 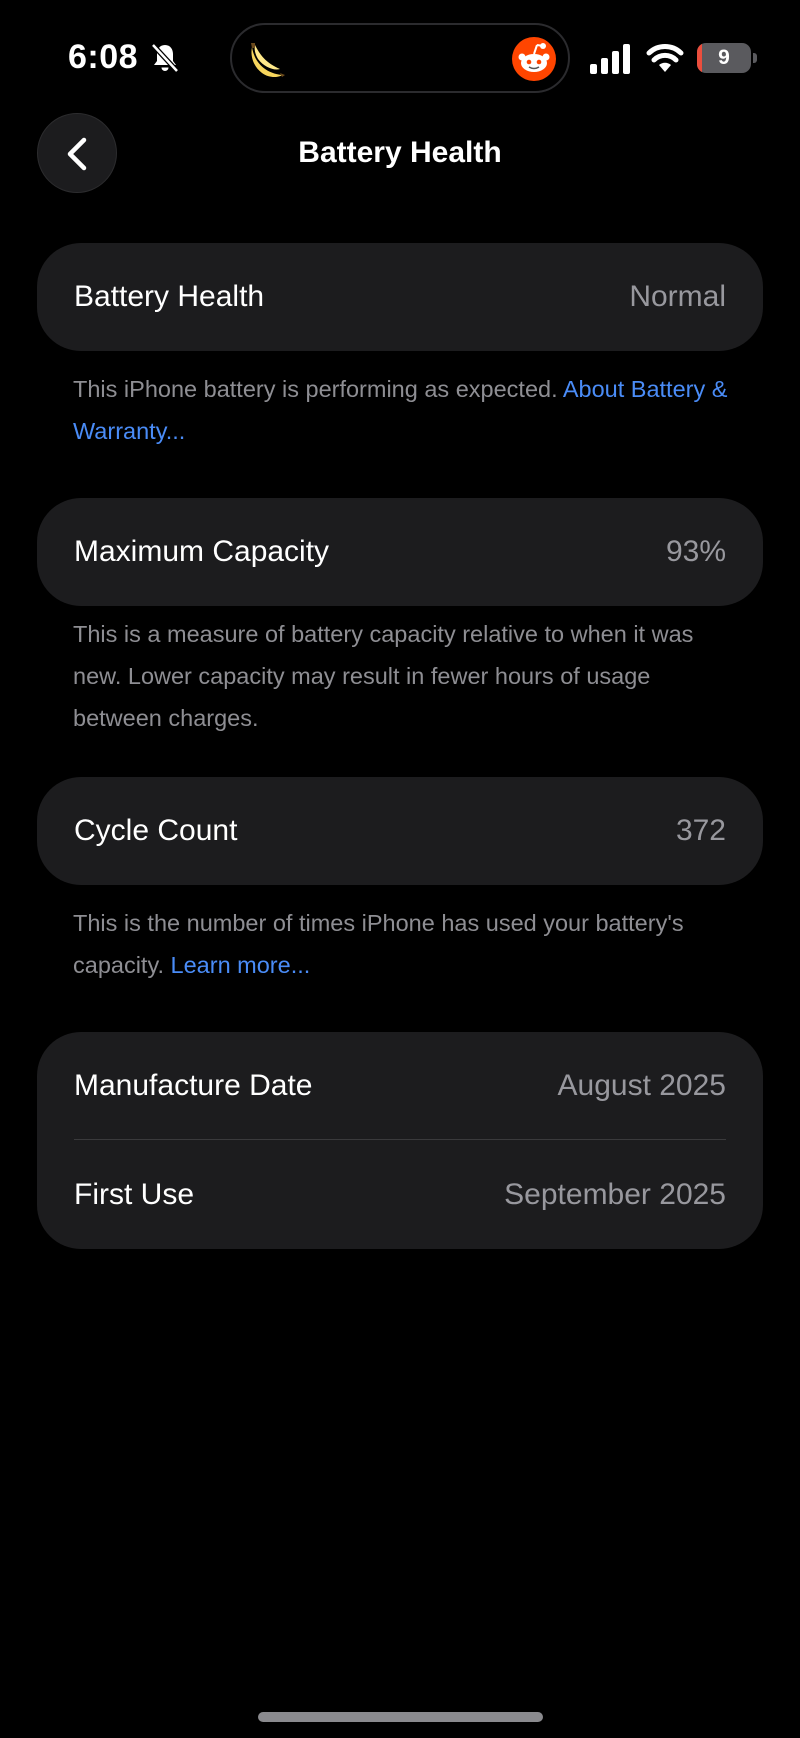 I want to click on maximum-capacity-row: Maximum Capacity 93%, so click(x=400, y=552).